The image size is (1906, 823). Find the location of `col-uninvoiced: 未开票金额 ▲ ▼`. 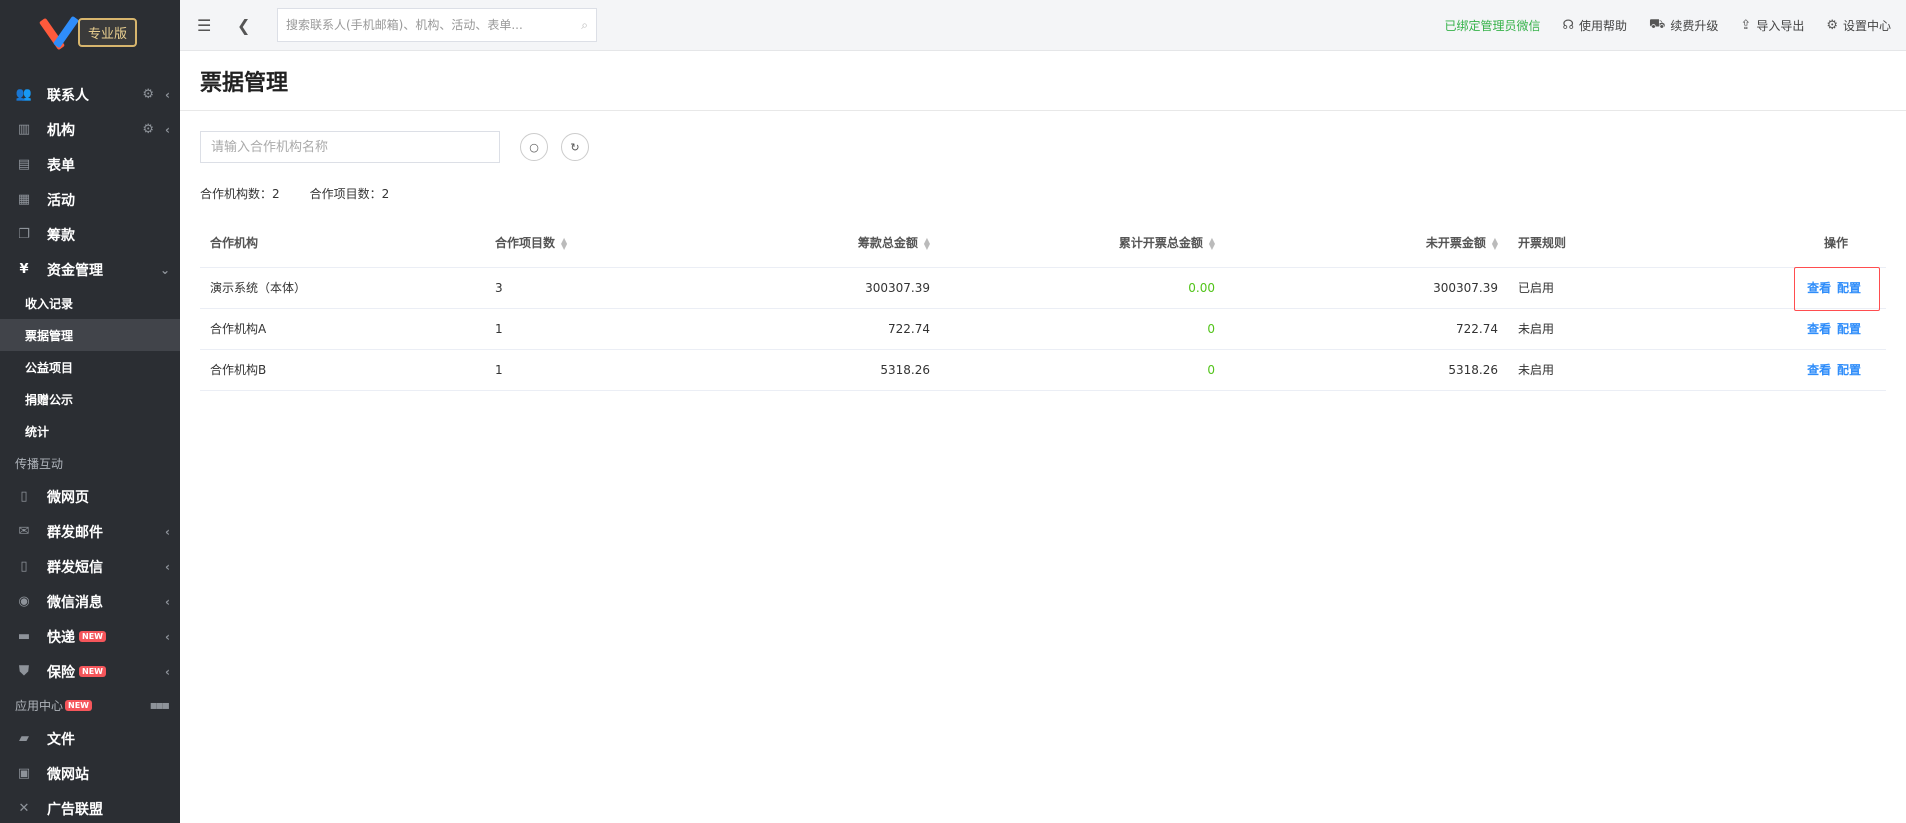

col-uninvoiced: 未开票金额 ▲ ▼ is located at coordinates (1366, 243).